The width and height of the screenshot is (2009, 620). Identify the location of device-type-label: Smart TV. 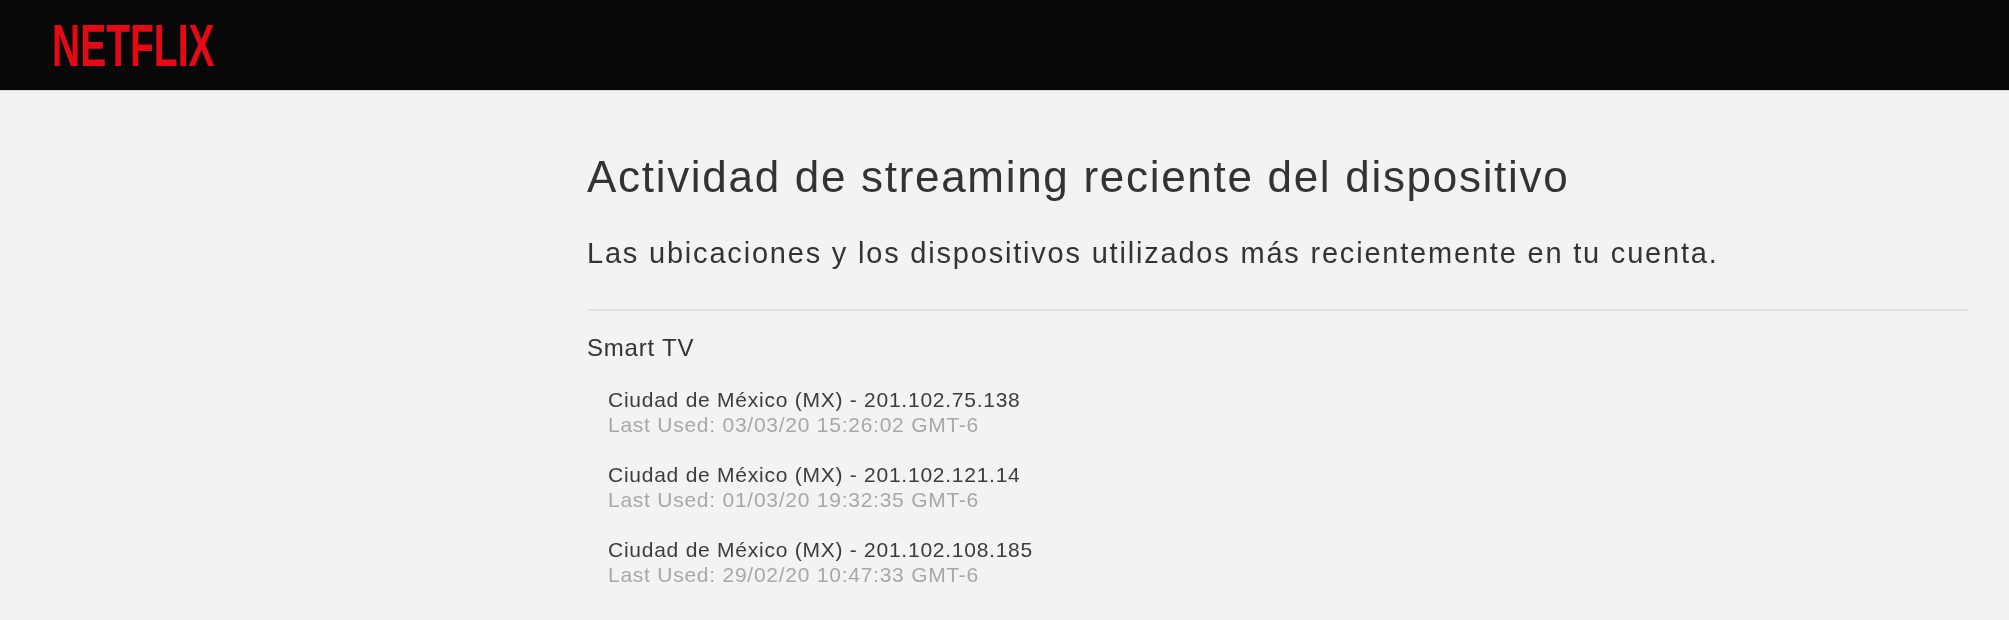
(641, 348).